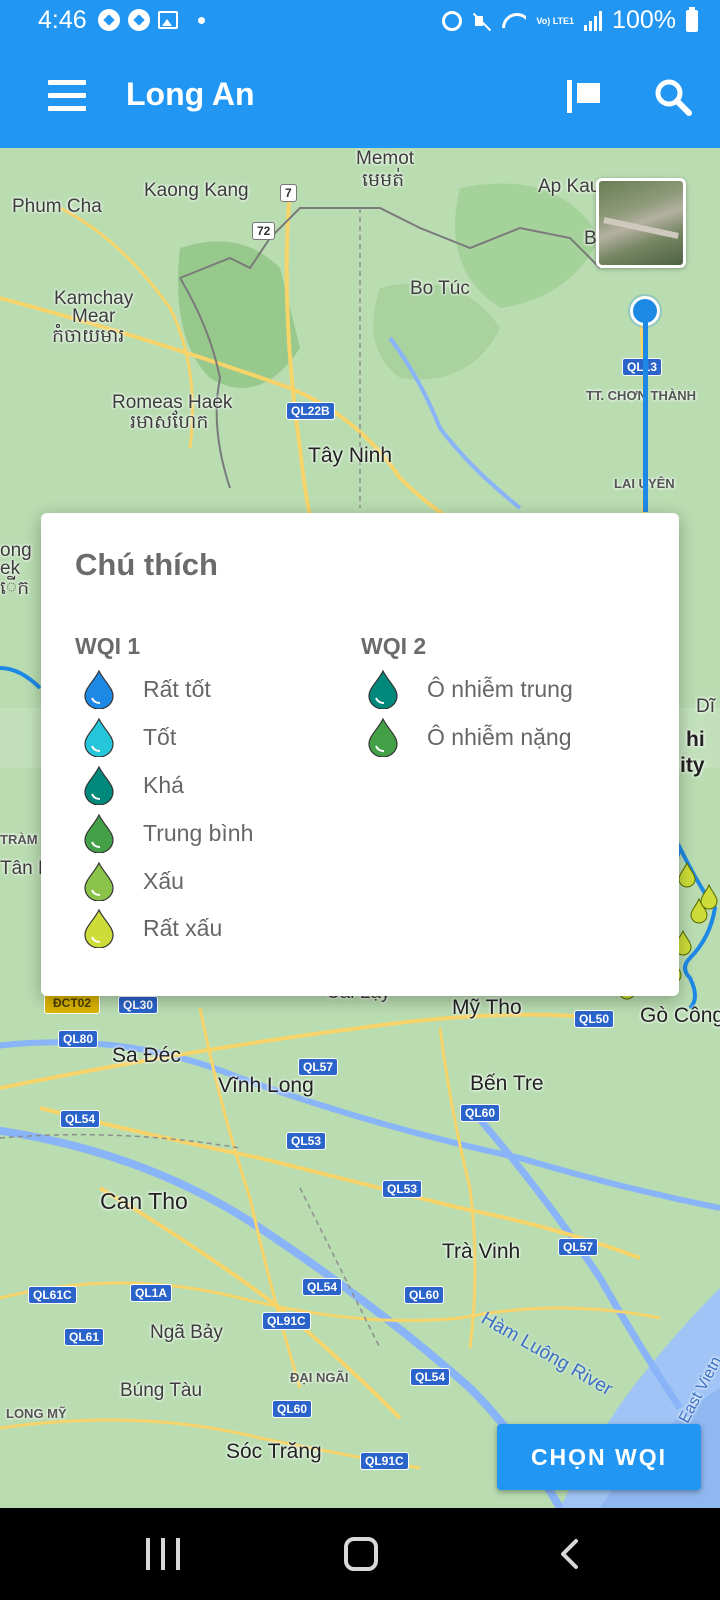 This screenshot has width=720, height=1600. What do you see at coordinates (514, 21) in the screenshot?
I see `wifi-icon` at bounding box center [514, 21].